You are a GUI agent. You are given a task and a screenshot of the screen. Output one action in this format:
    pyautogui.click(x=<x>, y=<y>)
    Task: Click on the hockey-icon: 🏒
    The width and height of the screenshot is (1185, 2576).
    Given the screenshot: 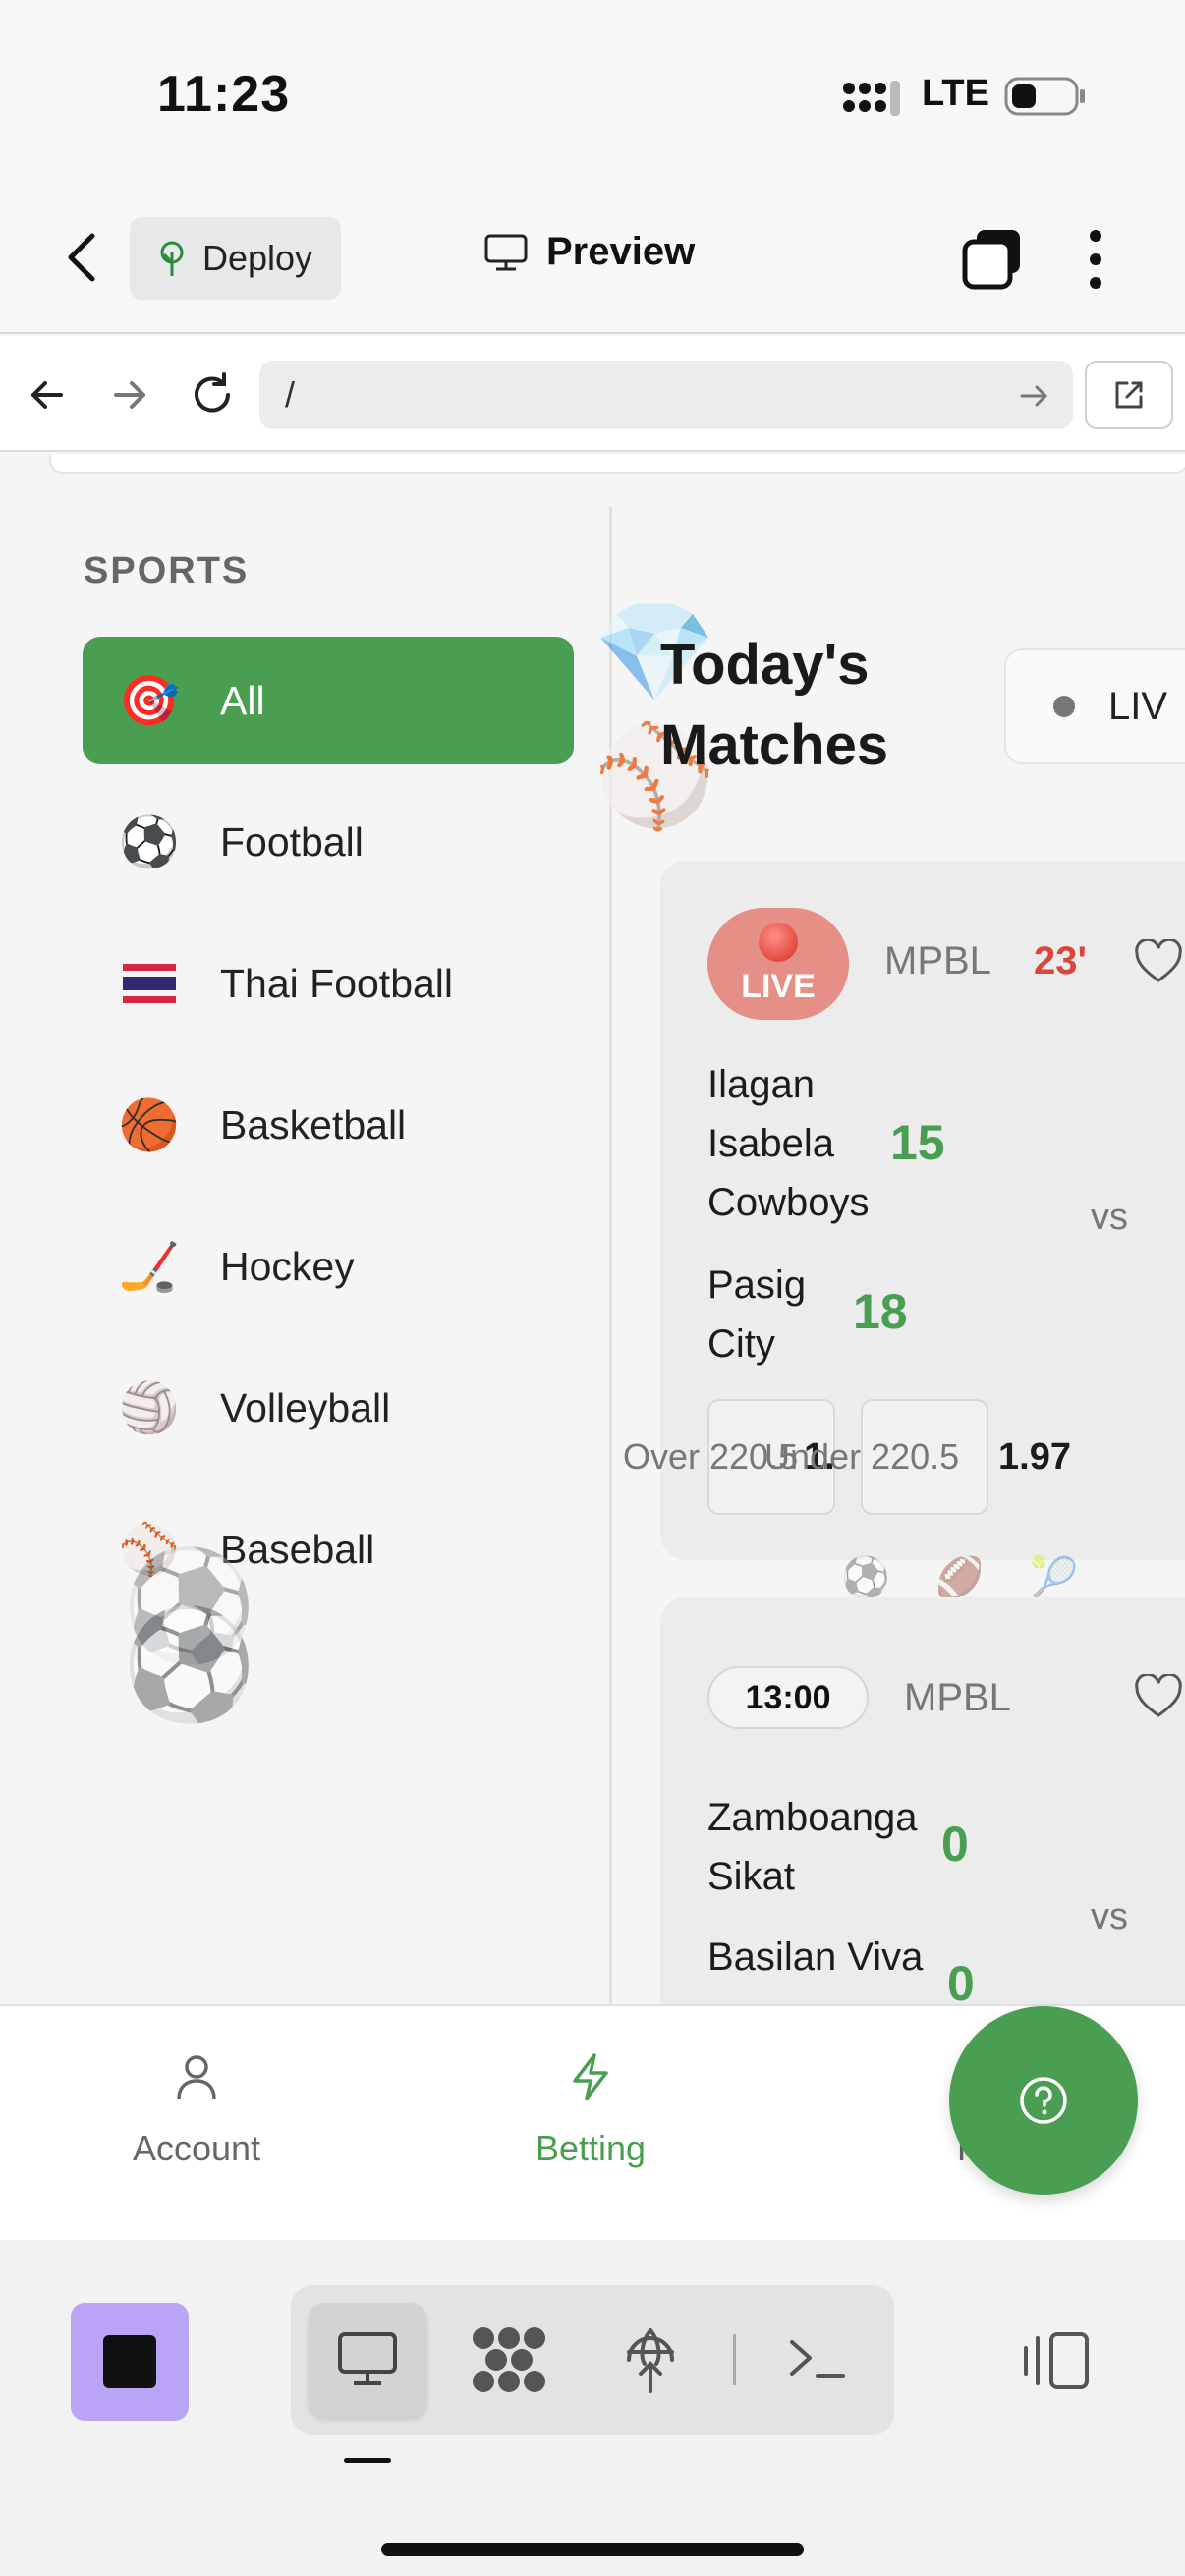 What is the action you would take?
    pyautogui.click(x=150, y=1266)
    